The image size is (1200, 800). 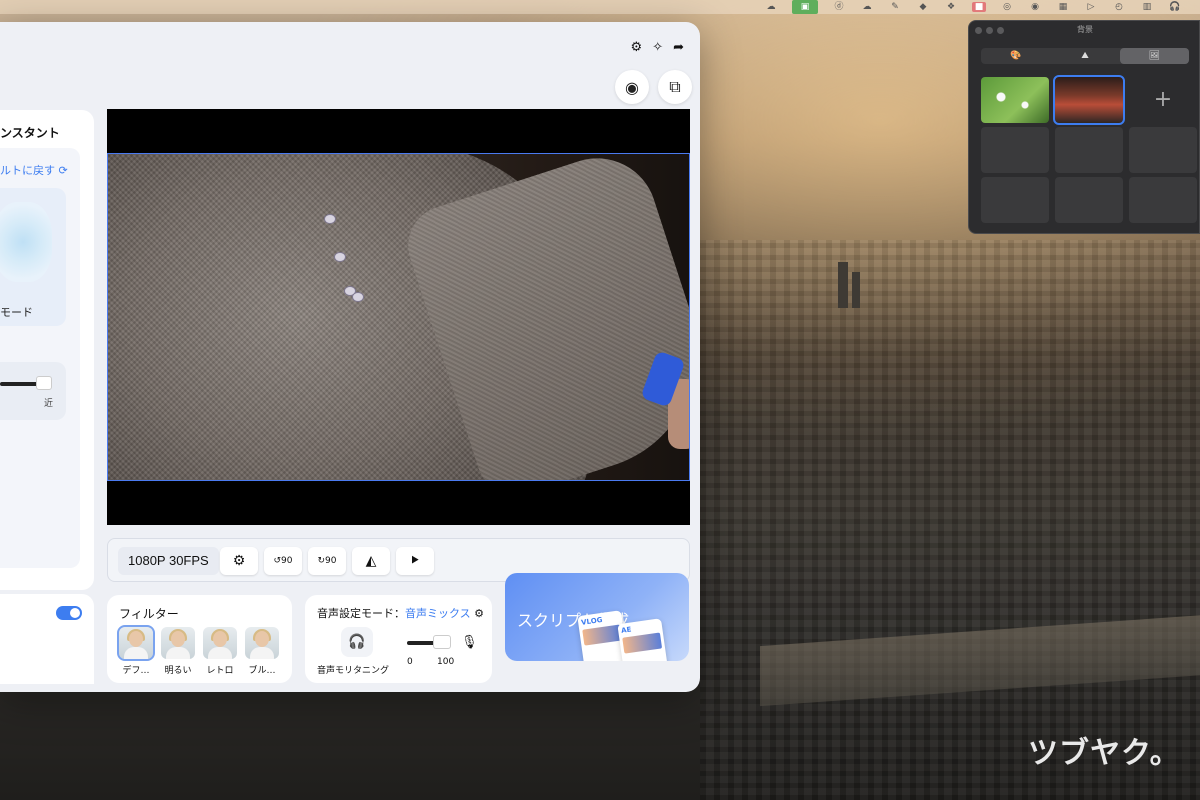 I want to click on flip-vertical-icon: ⯈, so click(x=415, y=561).